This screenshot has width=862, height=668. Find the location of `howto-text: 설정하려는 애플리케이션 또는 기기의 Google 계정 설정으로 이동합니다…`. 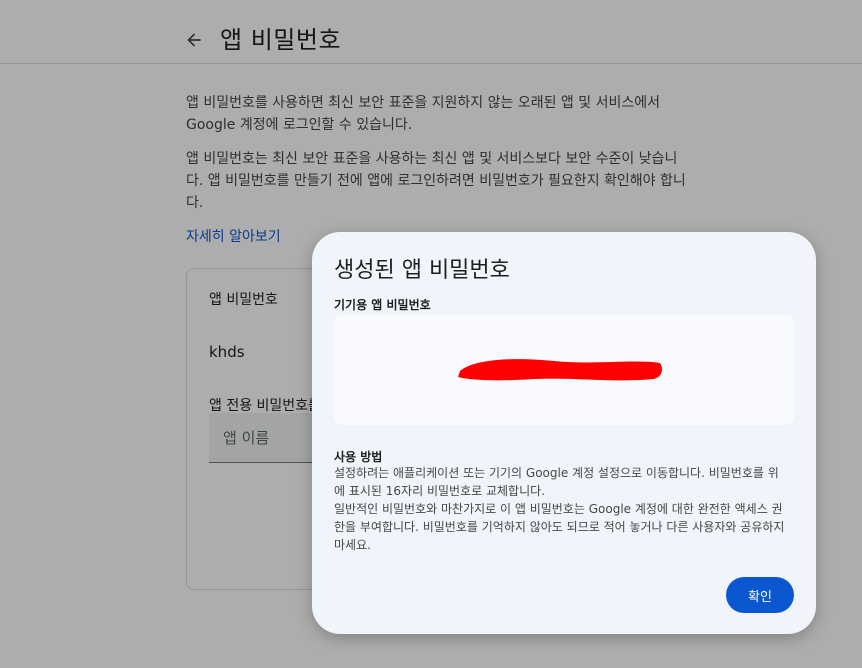

howto-text: 설정하려는 애플리케이션 또는 기기의 Google 계정 설정으로 이동합니다… is located at coordinates (560, 509).